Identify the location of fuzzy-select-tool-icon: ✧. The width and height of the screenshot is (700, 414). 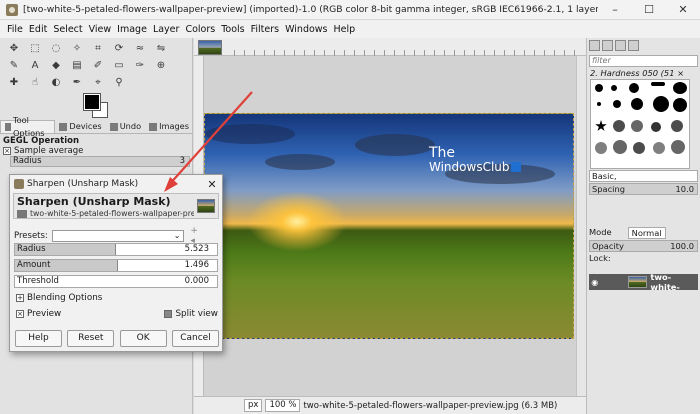
(77, 48).